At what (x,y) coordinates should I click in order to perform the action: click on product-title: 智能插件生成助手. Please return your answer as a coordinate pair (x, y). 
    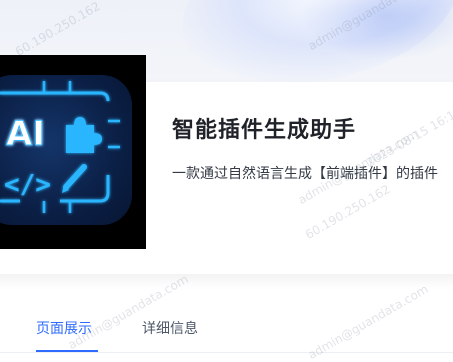
    Looking at the image, I should click on (264, 130).